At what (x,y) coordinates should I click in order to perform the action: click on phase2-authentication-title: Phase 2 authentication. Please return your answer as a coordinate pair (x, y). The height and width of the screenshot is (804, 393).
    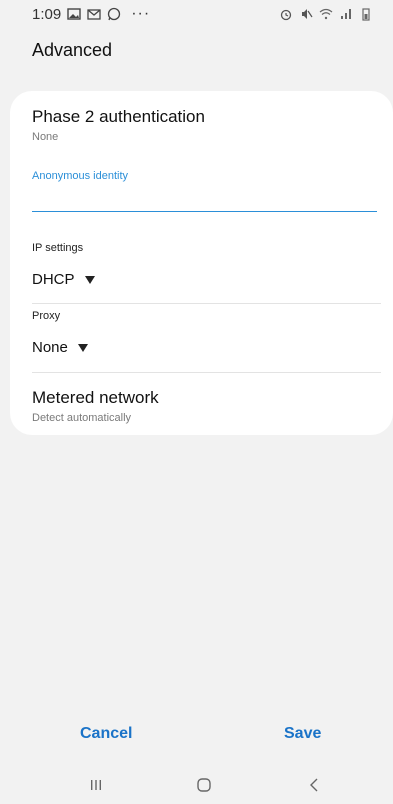
    Looking at the image, I should click on (118, 116).